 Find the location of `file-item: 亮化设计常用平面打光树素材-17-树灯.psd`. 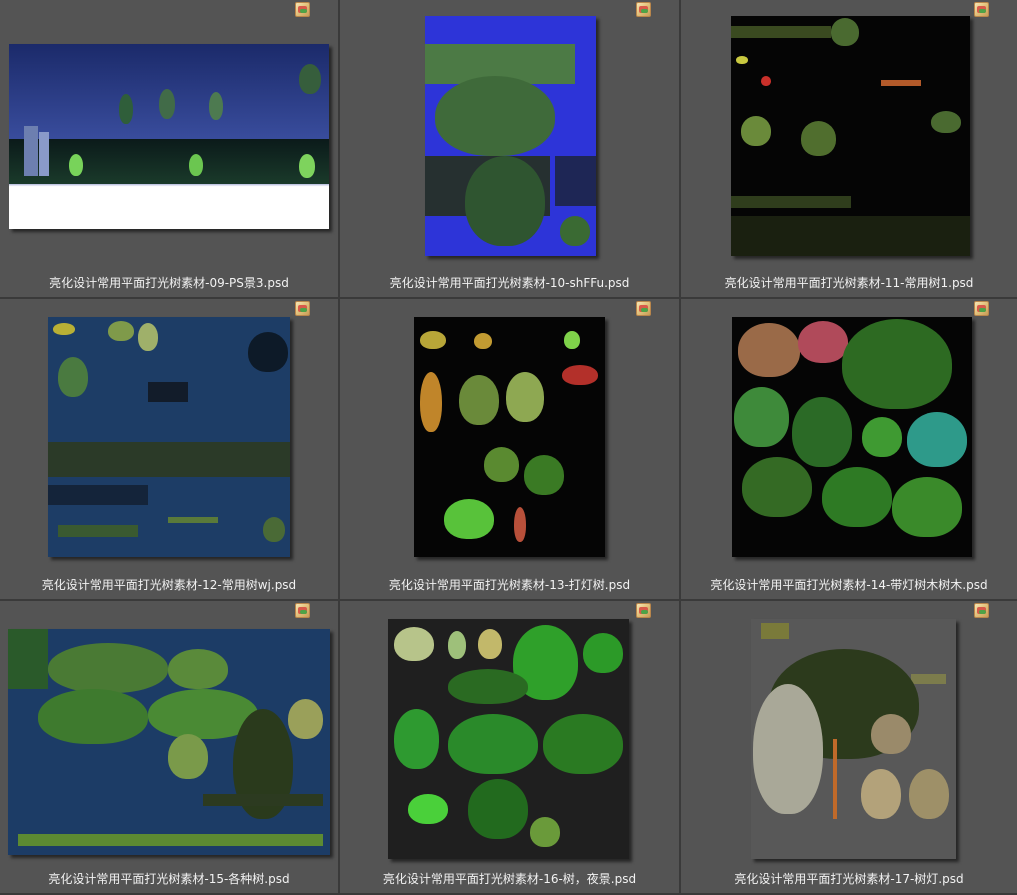

file-item: 亮化设计常用平面打光树素材-17-树灯.psd is located at coordinates (849, 748).